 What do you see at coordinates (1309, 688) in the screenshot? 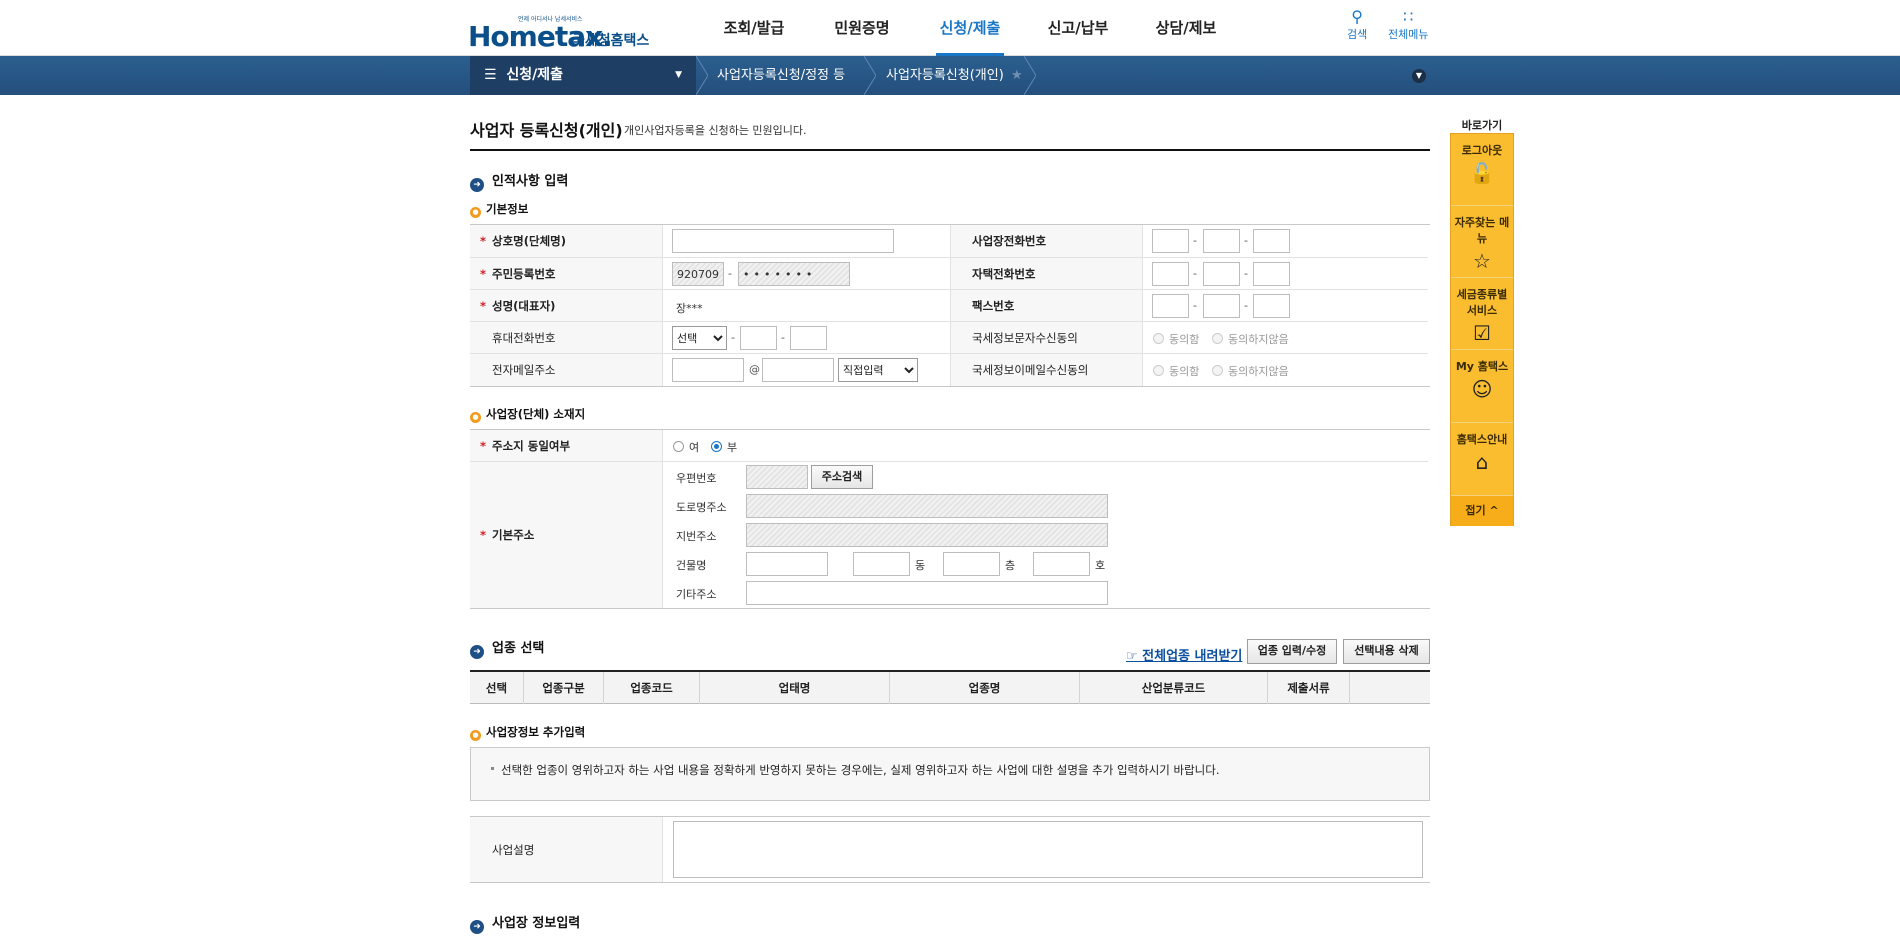
I see `col-documents: 제출서류` at bounding box center [1309, 688].